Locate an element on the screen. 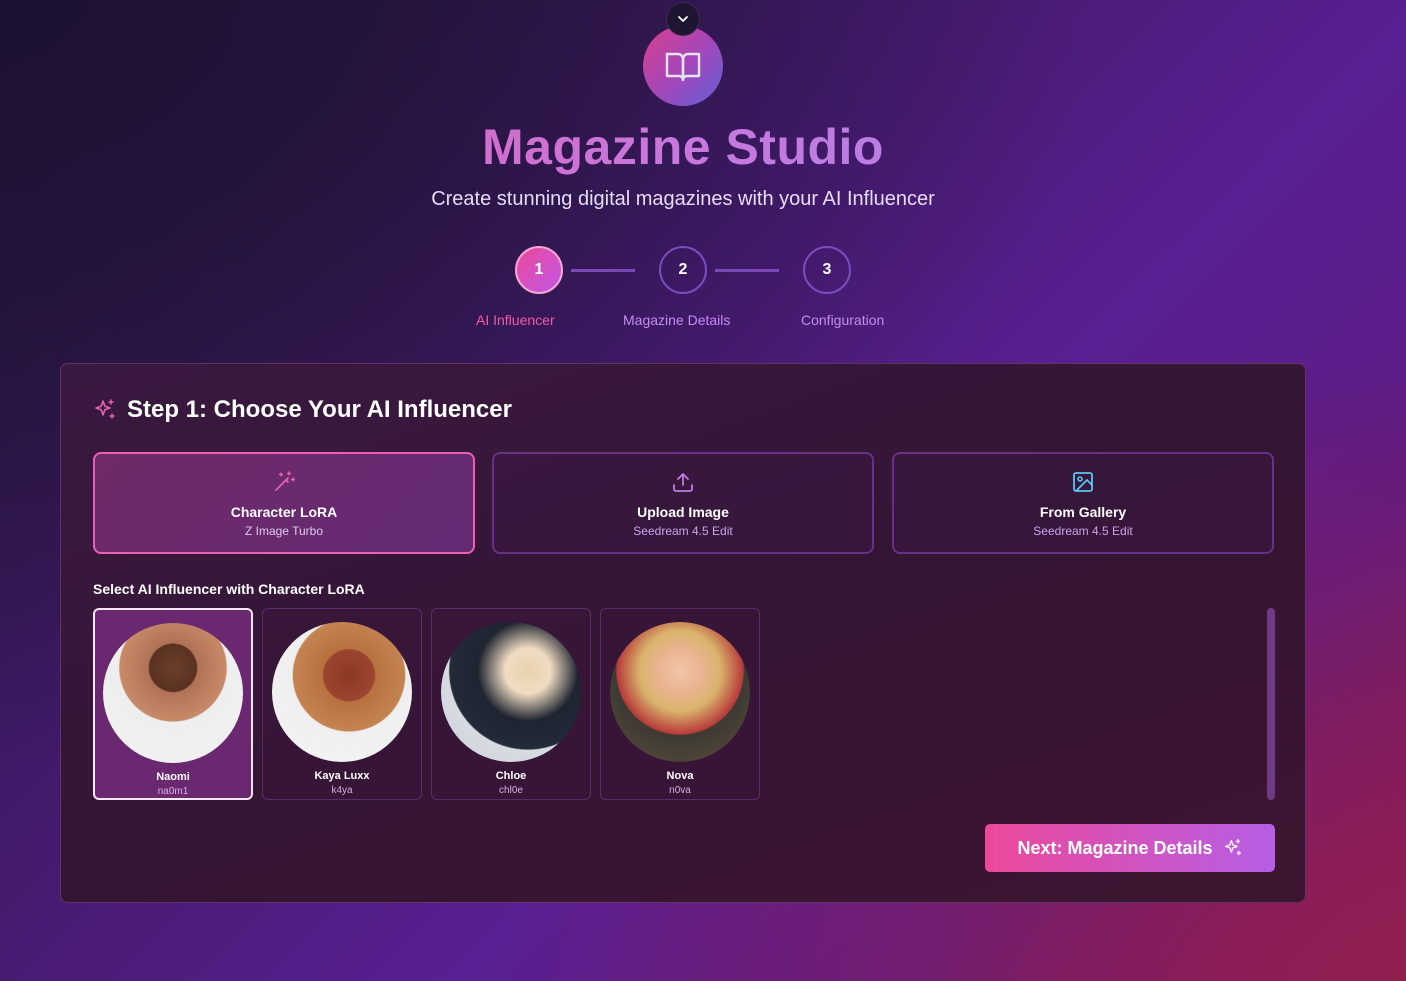  influencer-handle: na0m1 is located at coordinates (173, 791).